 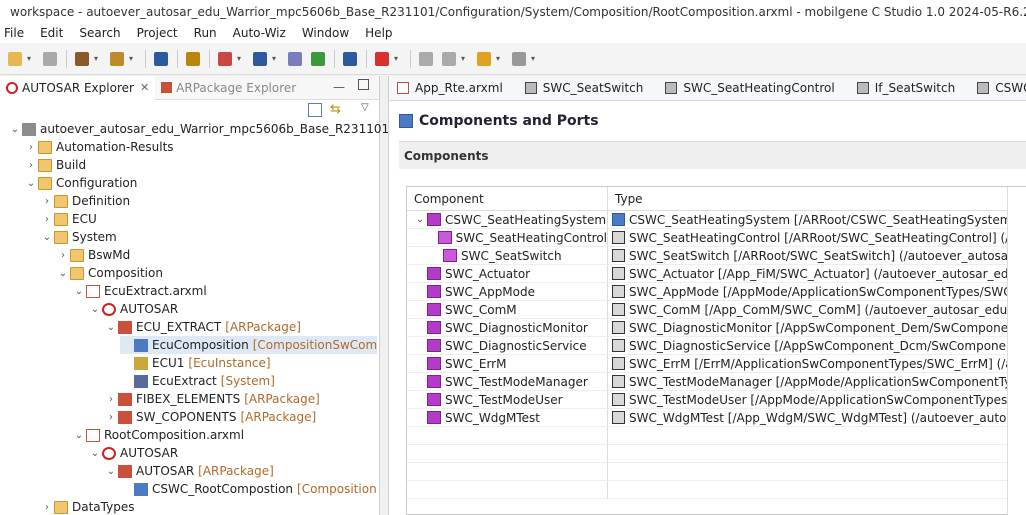 I want to click on hammer-icon, so click(x=82, y=59).